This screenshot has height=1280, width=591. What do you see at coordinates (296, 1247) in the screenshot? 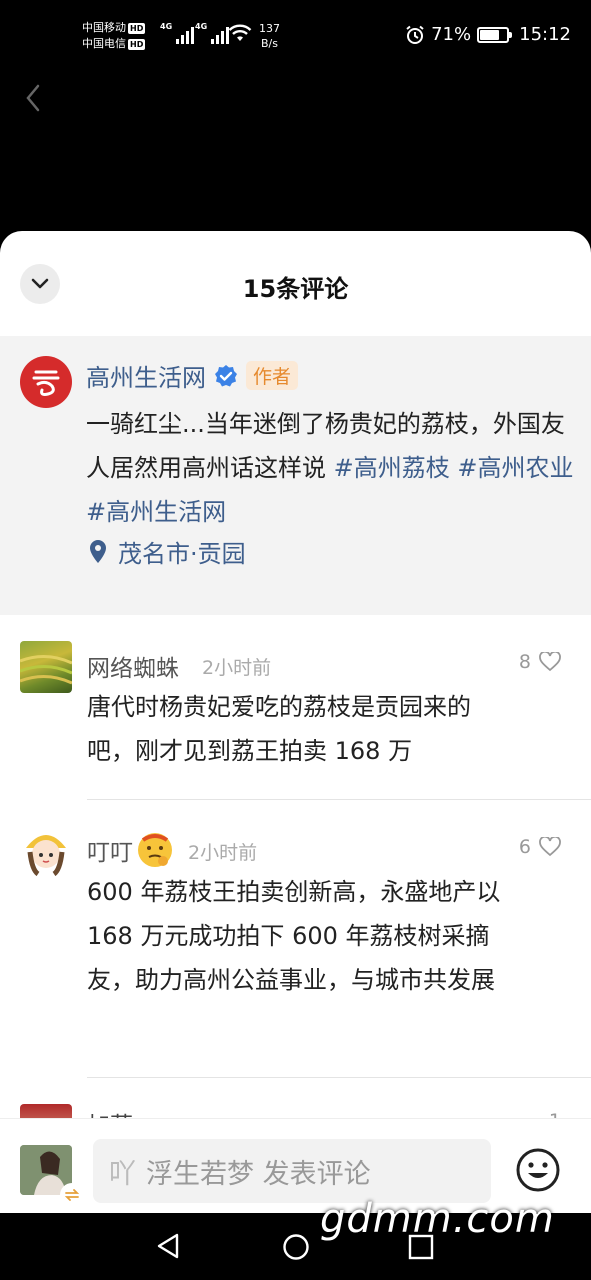
I see `nav-home-icon` at bounding box center [296, 1247].